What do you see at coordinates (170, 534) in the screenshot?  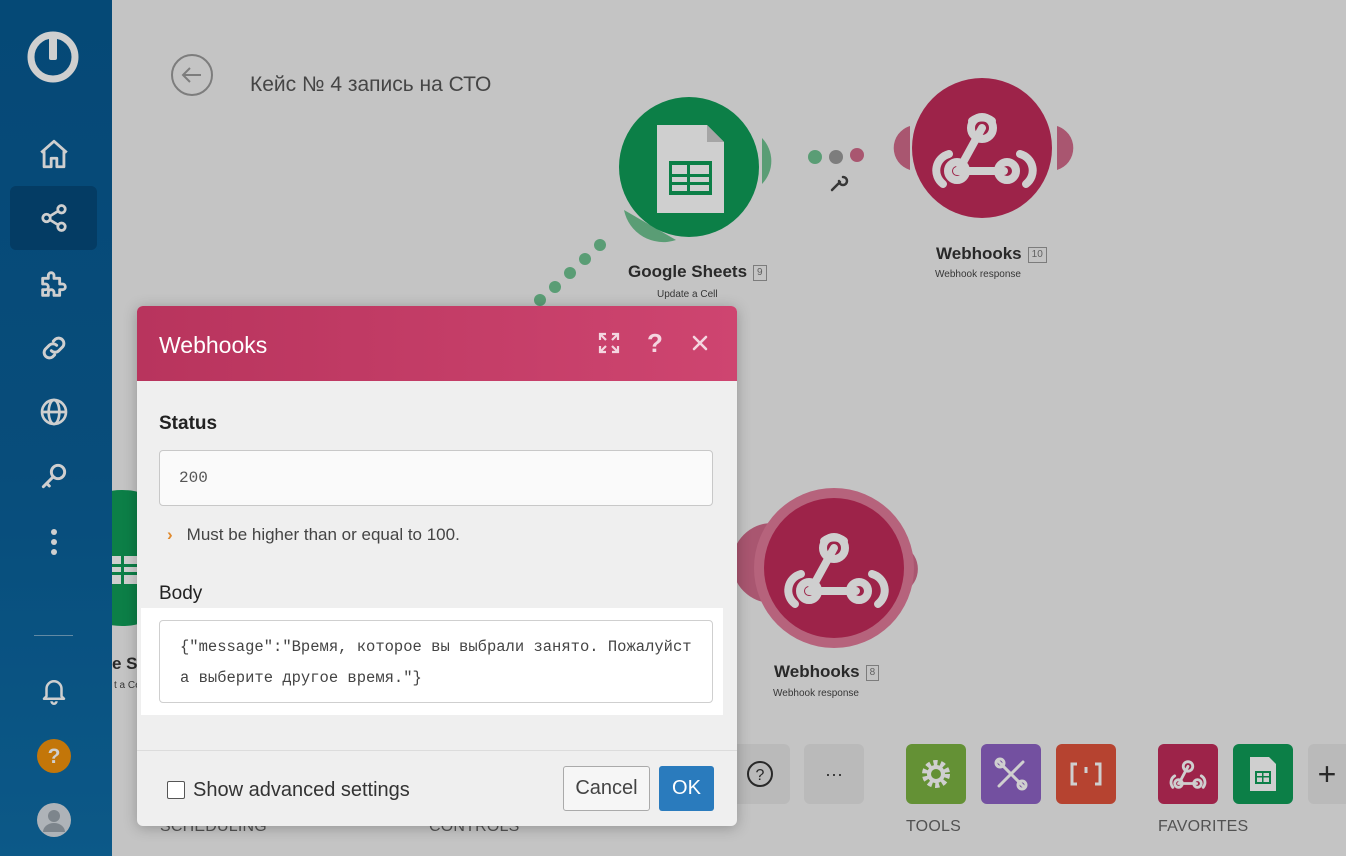 I see `chevron-right-icon: ›` at bounding box center [170, 534].